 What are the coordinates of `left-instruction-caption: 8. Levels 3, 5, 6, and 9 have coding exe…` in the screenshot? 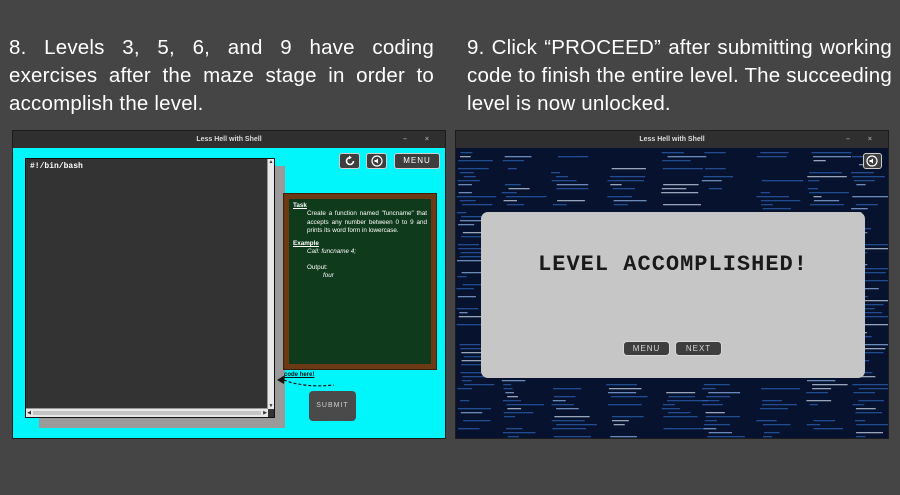 It's located at (221, 75).